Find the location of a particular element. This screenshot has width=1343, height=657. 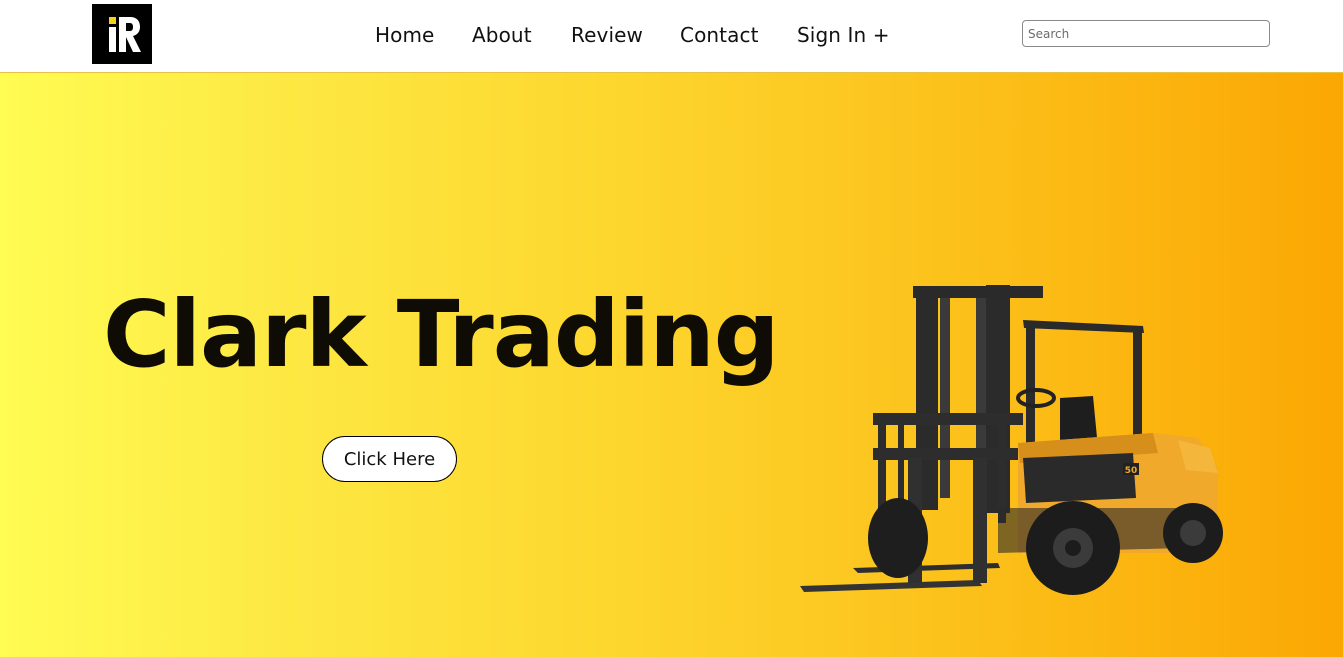

nav-home: Home is located at coordinates (404, 35).